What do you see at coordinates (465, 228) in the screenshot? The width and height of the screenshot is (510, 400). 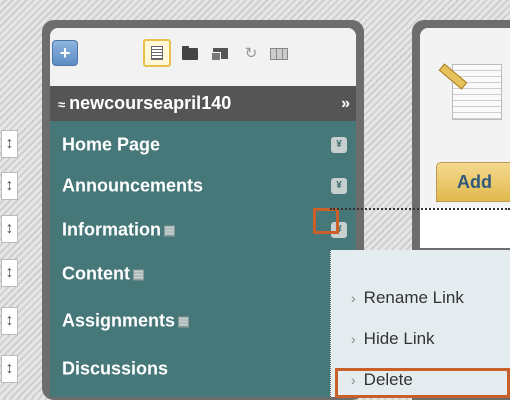 I see `content-area` at bounding box center [465, 228].